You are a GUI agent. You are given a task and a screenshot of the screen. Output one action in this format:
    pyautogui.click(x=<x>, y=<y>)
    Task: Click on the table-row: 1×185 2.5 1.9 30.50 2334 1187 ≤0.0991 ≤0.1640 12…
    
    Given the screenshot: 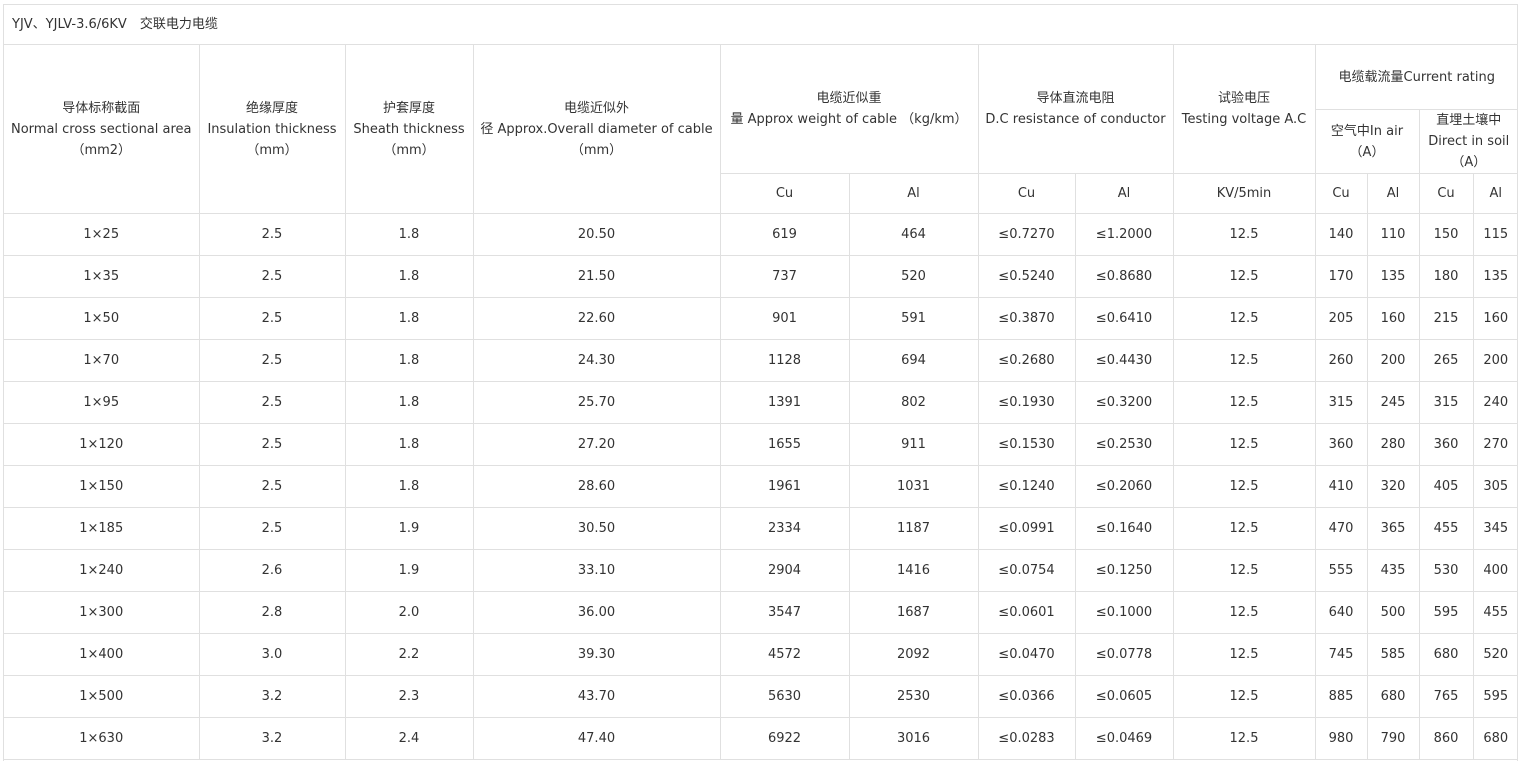 What is the action you would take?
    pyautogui.click(x=761, y=528)
    